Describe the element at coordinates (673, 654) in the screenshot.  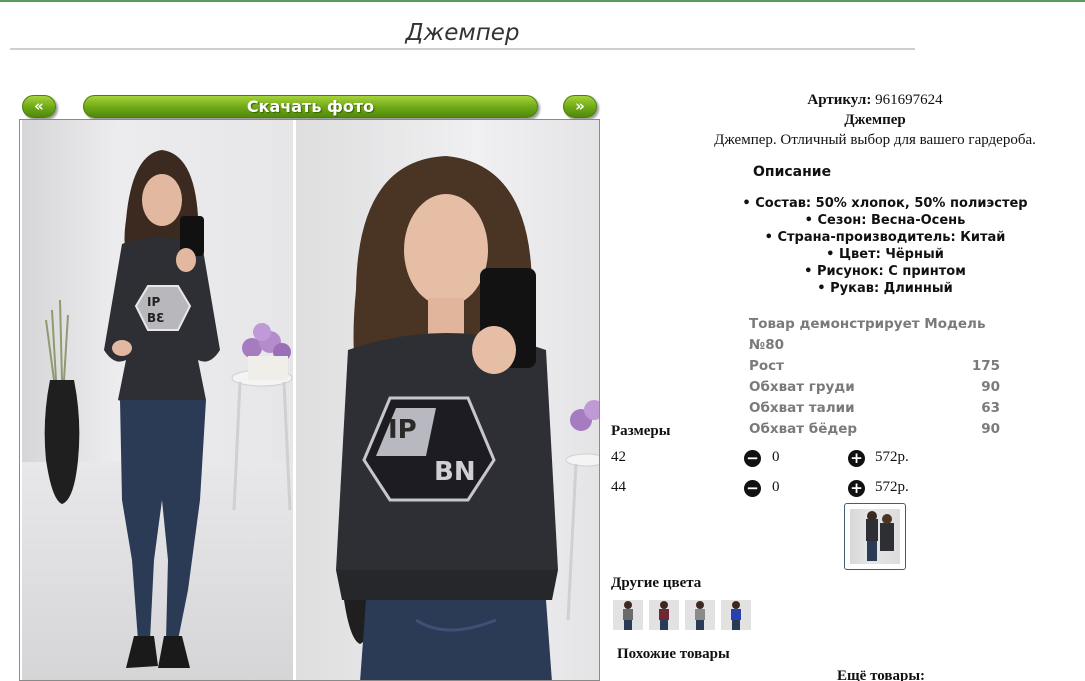
I see `similar-products-heading: Похожие товары` at that location.